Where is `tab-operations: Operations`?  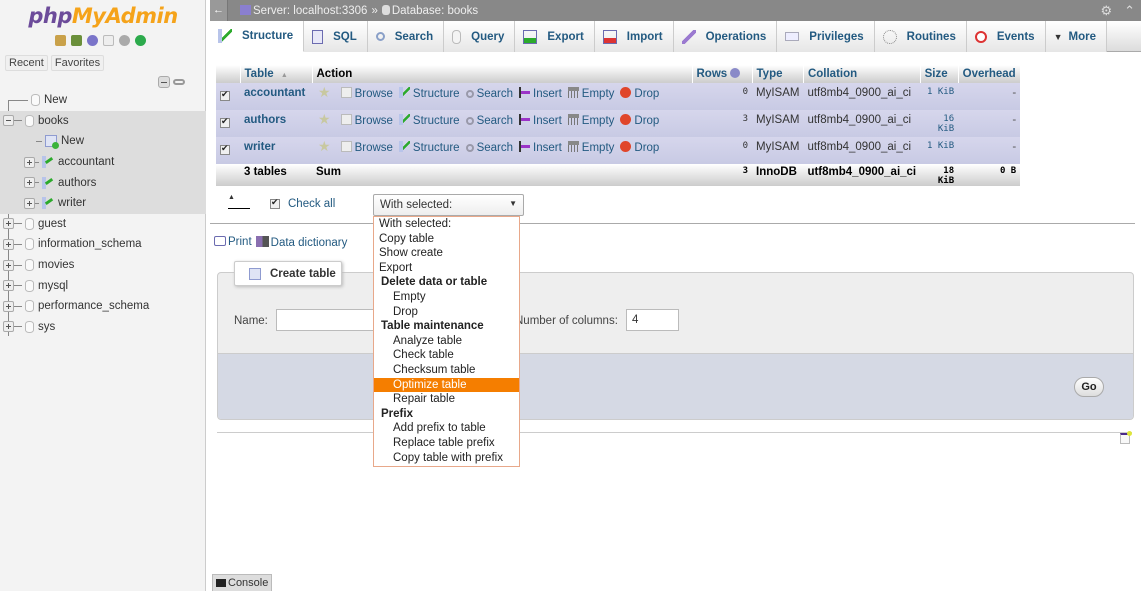
tab-operations: Operations is located at coordinates (725, 36).